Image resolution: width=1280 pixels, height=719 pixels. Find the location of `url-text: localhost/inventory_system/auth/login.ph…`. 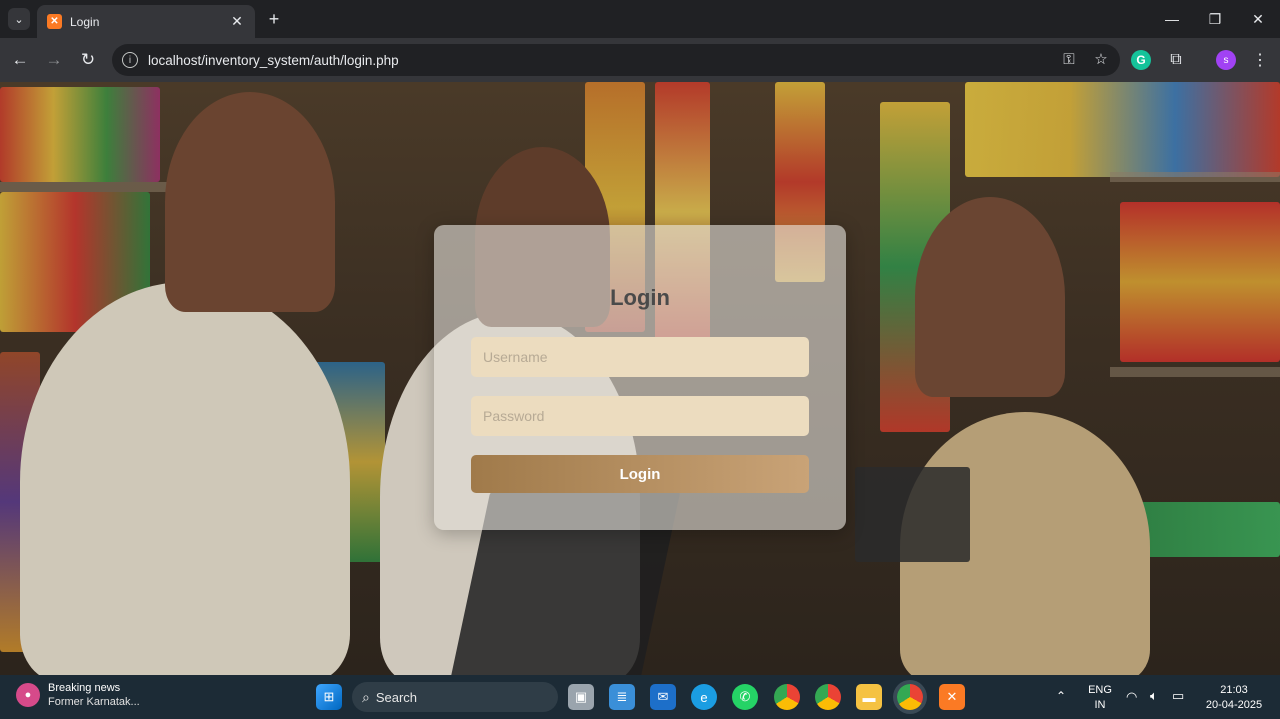

url-text: localhost/inventory_system/auth/login.ph… is located at coordinates (602, 60).